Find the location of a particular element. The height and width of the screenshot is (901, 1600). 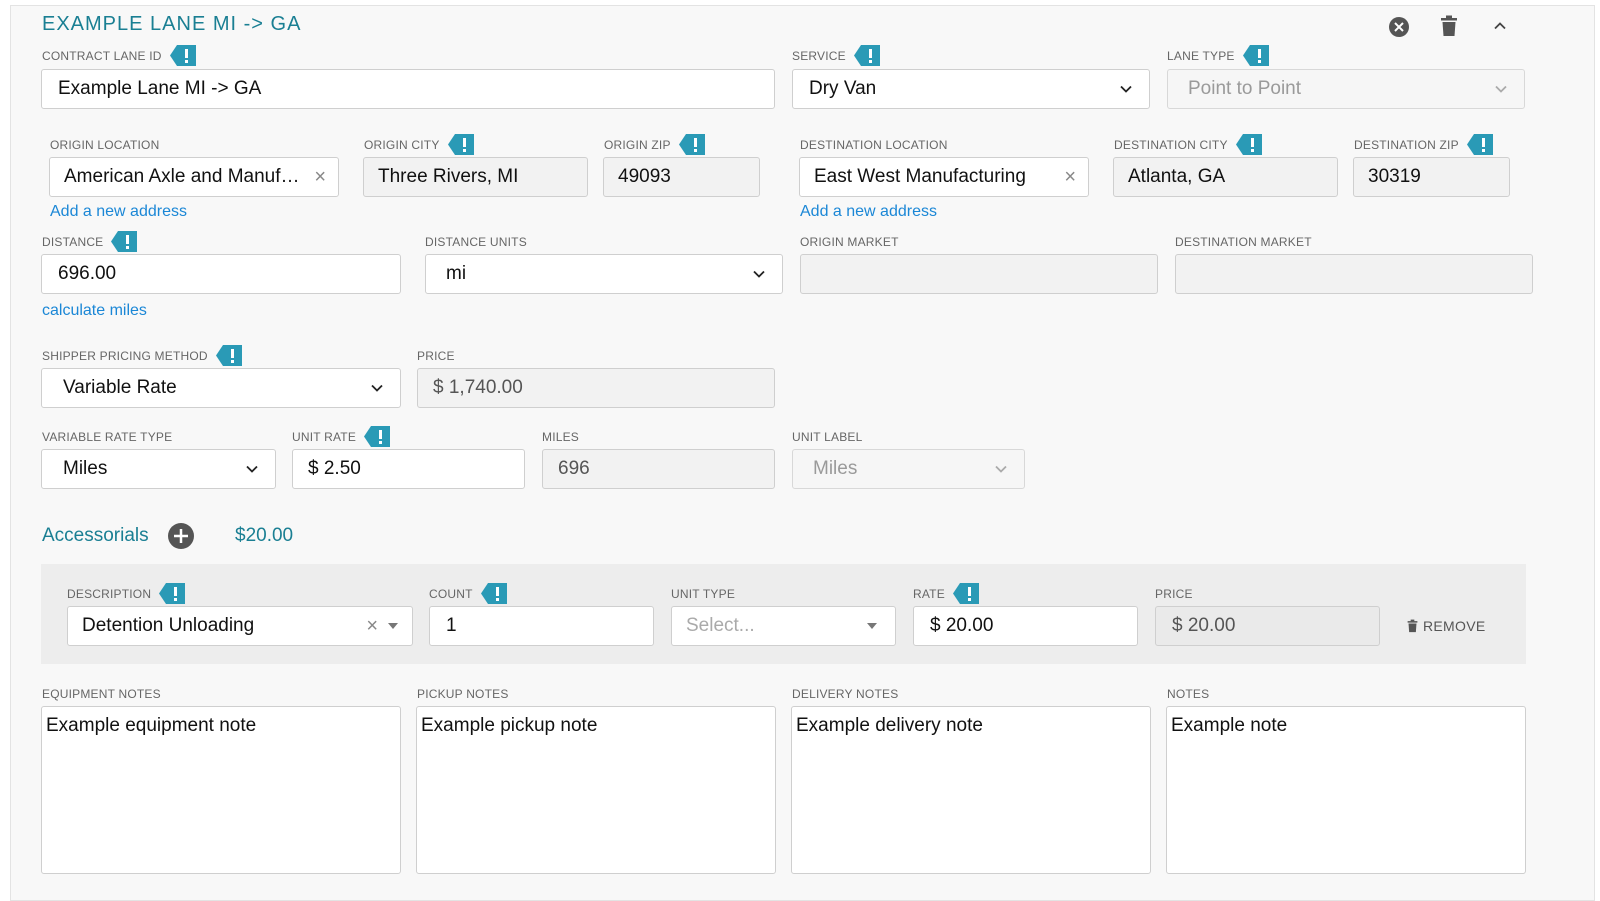

collapse-button is located at coordinates (1500, 26).